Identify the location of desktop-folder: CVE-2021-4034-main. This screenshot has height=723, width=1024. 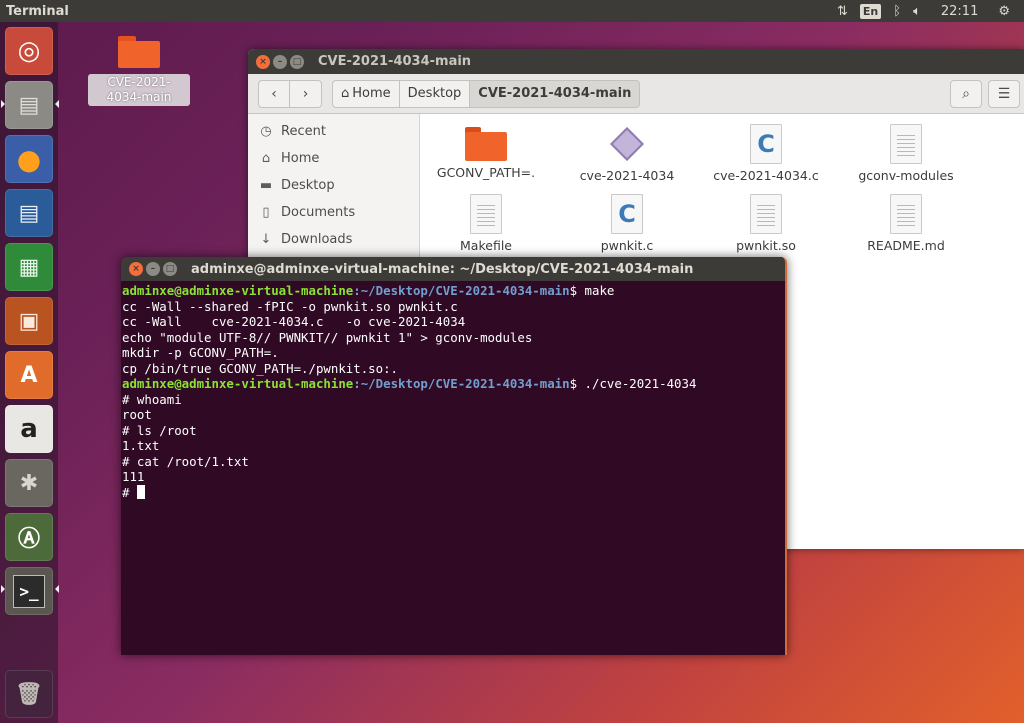
(139, 71).